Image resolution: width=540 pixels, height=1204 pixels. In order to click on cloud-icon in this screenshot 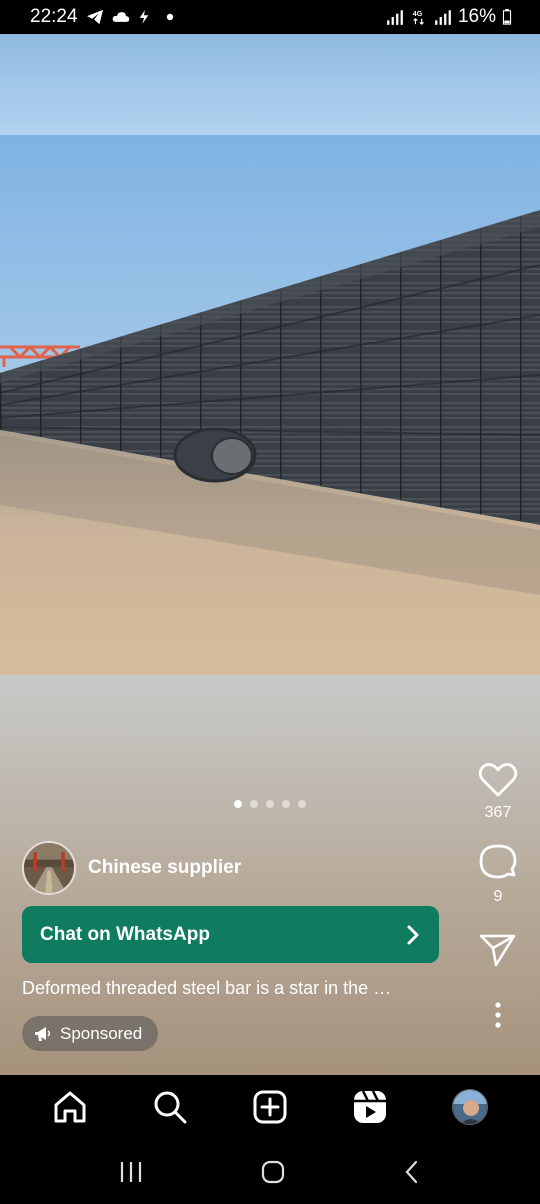, I will do `click(120, 17)`.